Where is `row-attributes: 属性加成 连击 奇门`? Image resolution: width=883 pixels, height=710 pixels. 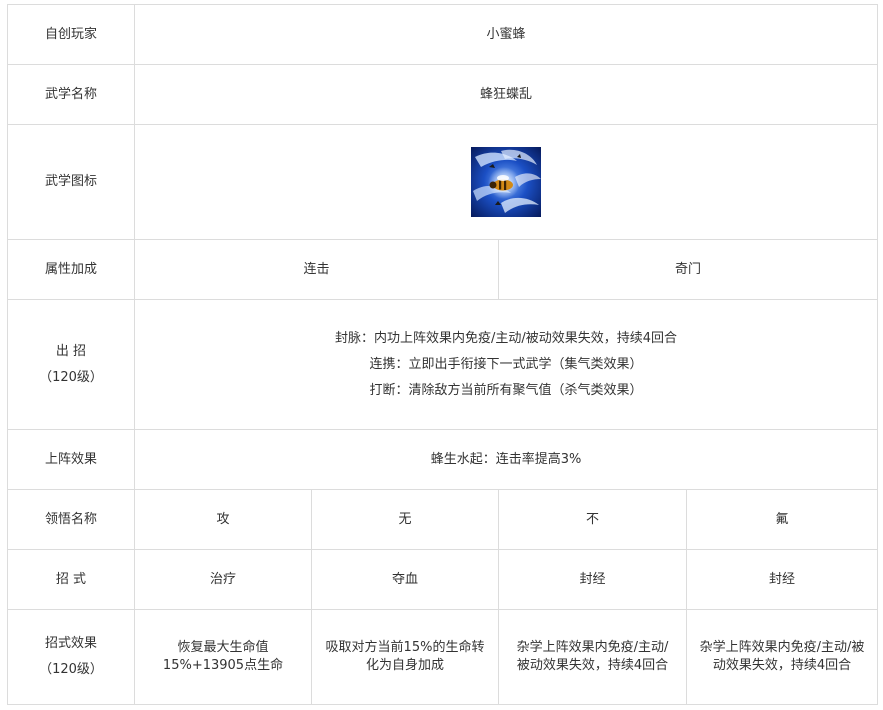
row-attributes: 属性加成 连击 奇门 is located at coordinates (443, 269).